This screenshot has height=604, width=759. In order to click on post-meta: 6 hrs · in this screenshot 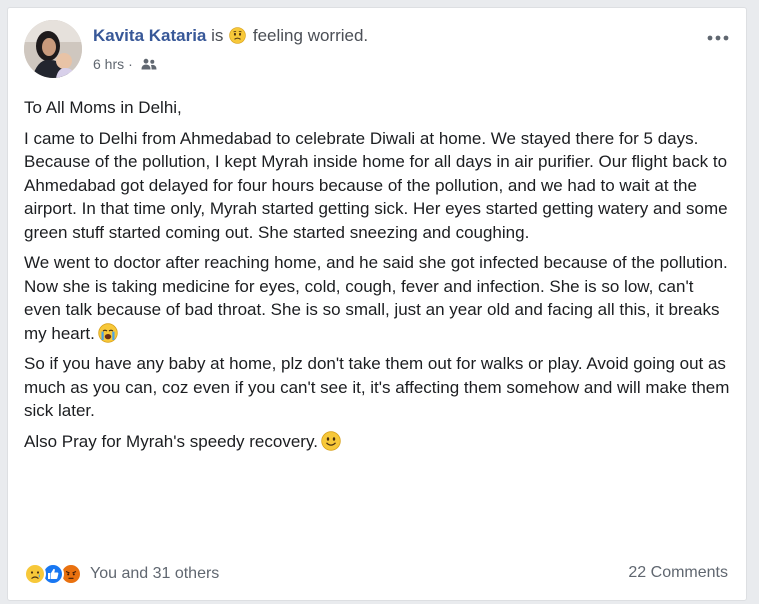, I will do `click(125, 64)`.